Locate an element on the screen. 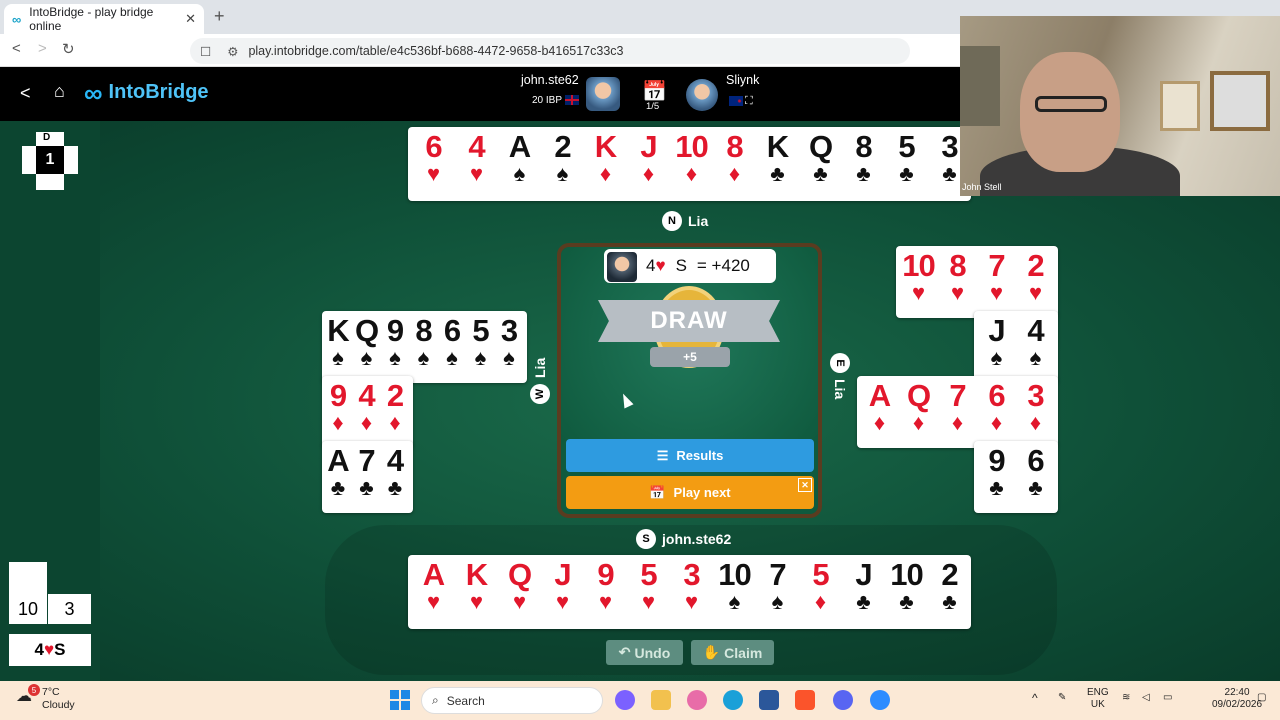 The width and height of the screenshot is (1280, 720). copilot-icon is located at coordinates (625, 700).